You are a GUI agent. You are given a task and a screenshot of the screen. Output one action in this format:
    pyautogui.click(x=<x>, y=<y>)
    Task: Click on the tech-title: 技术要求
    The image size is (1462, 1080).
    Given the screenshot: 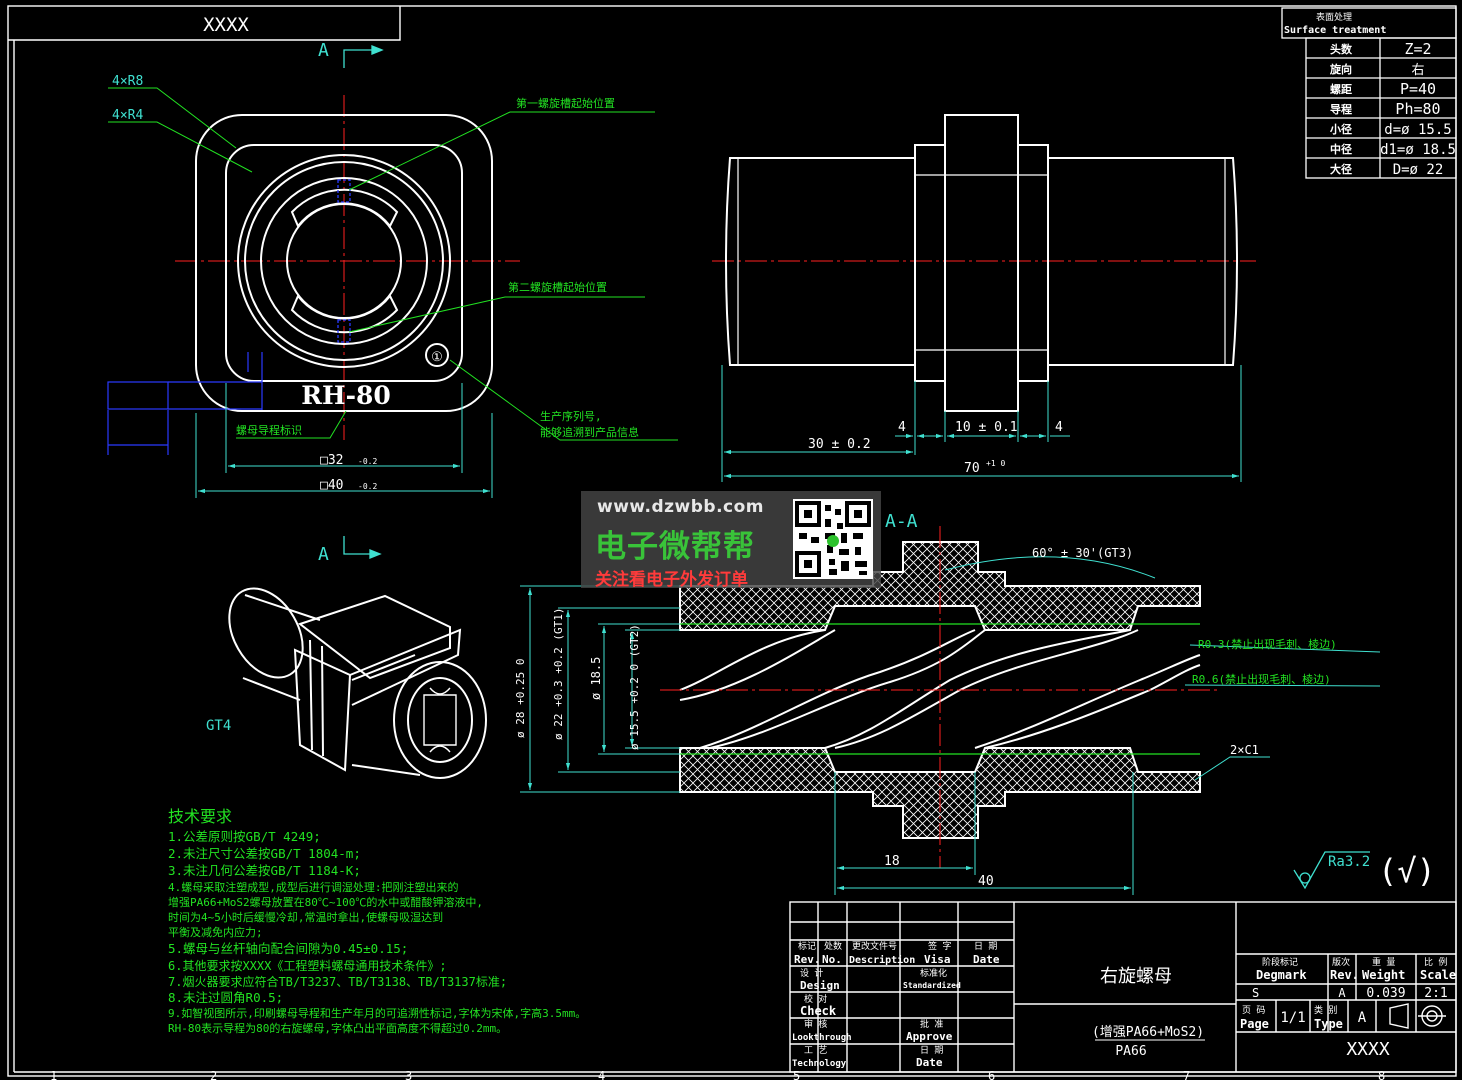 What is the action you would take?
    pyautogui.click(x=200, y=816)
    